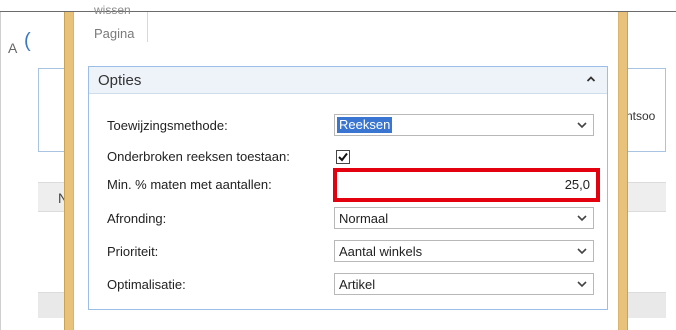 The width and height of the screenshot is (676, 330). I want to click on background-text-fragment: ntsoo, so click(641, 116).